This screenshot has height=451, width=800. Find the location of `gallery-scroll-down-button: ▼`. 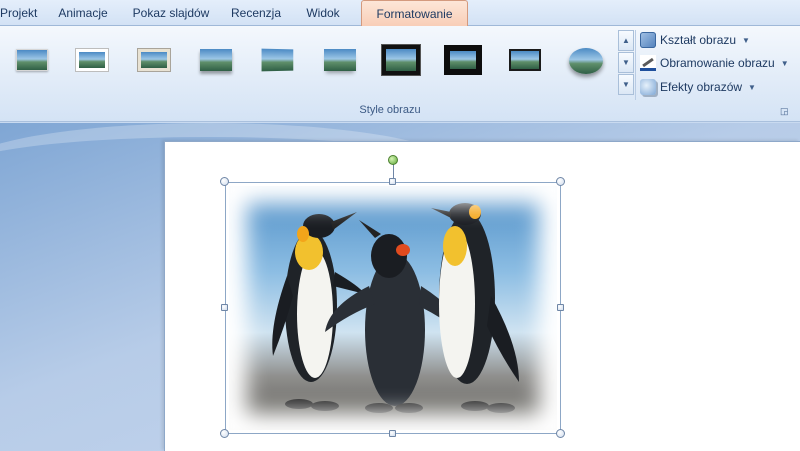

gallery-scroll-down-button: ▼ is located at coordinates (626, 62).